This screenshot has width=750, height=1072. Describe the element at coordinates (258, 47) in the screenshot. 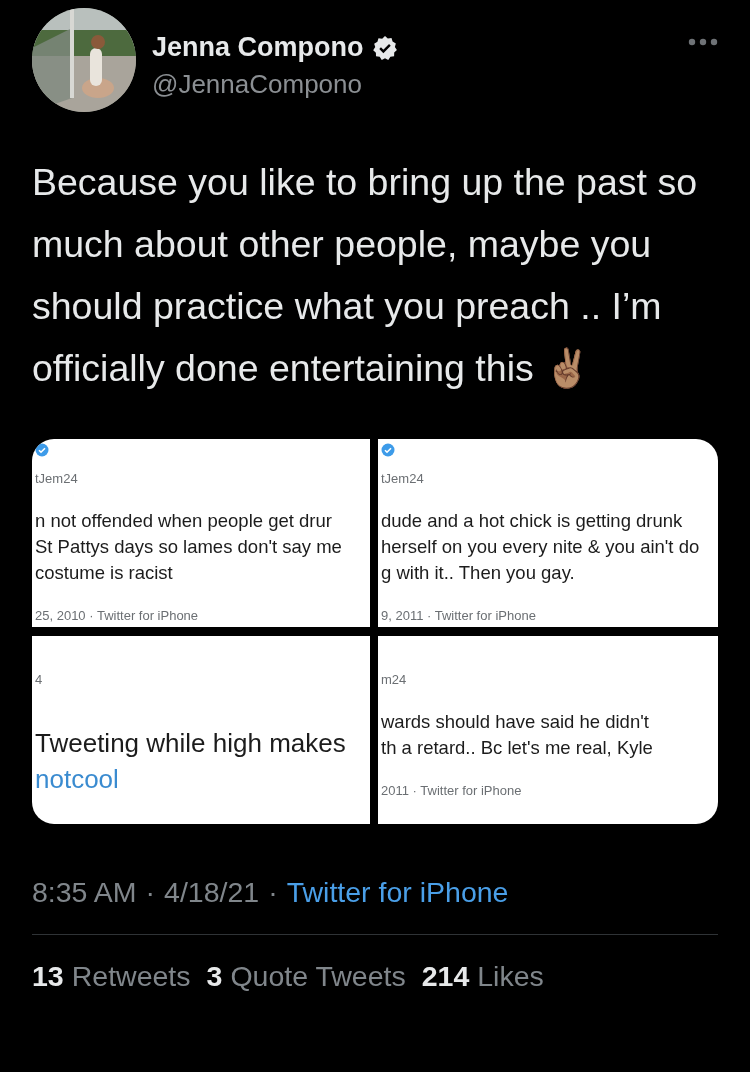

I see `author-name: Jenna Compono` at that location.